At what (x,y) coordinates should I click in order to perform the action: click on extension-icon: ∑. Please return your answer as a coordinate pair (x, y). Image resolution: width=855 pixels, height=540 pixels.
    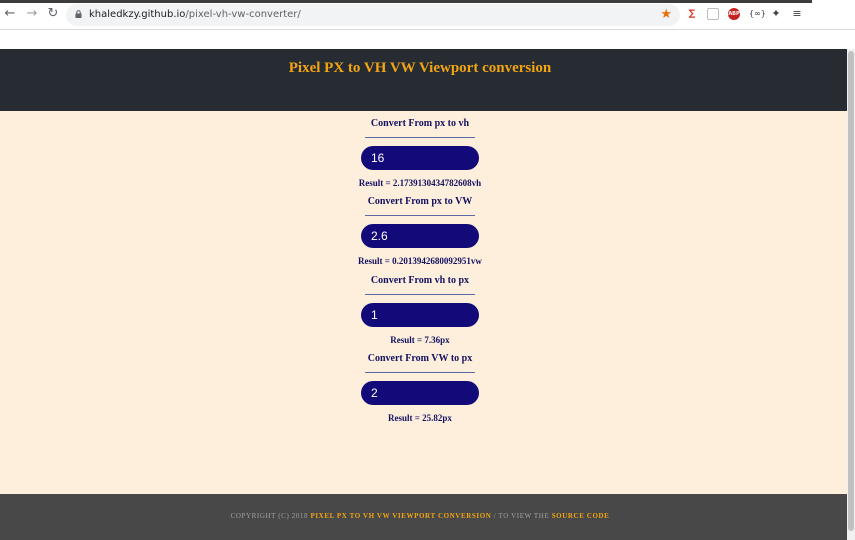
    Looking at the image, I should click on (692, 14).